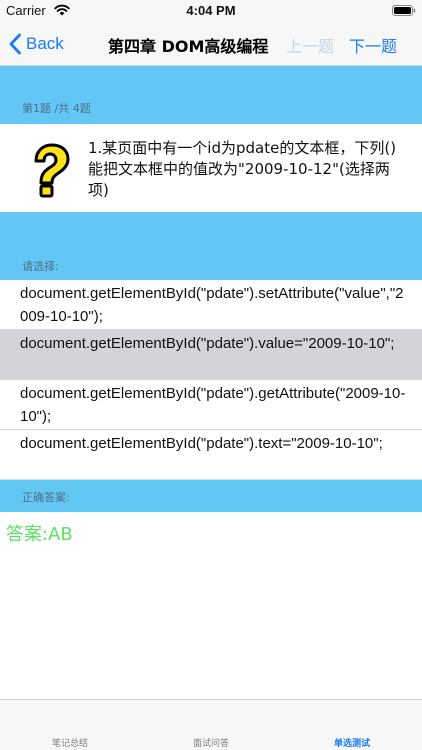  Describe the element at coordinates (211, 496) in the screenshot. I see `answer-header: 正确答案:` at that location.